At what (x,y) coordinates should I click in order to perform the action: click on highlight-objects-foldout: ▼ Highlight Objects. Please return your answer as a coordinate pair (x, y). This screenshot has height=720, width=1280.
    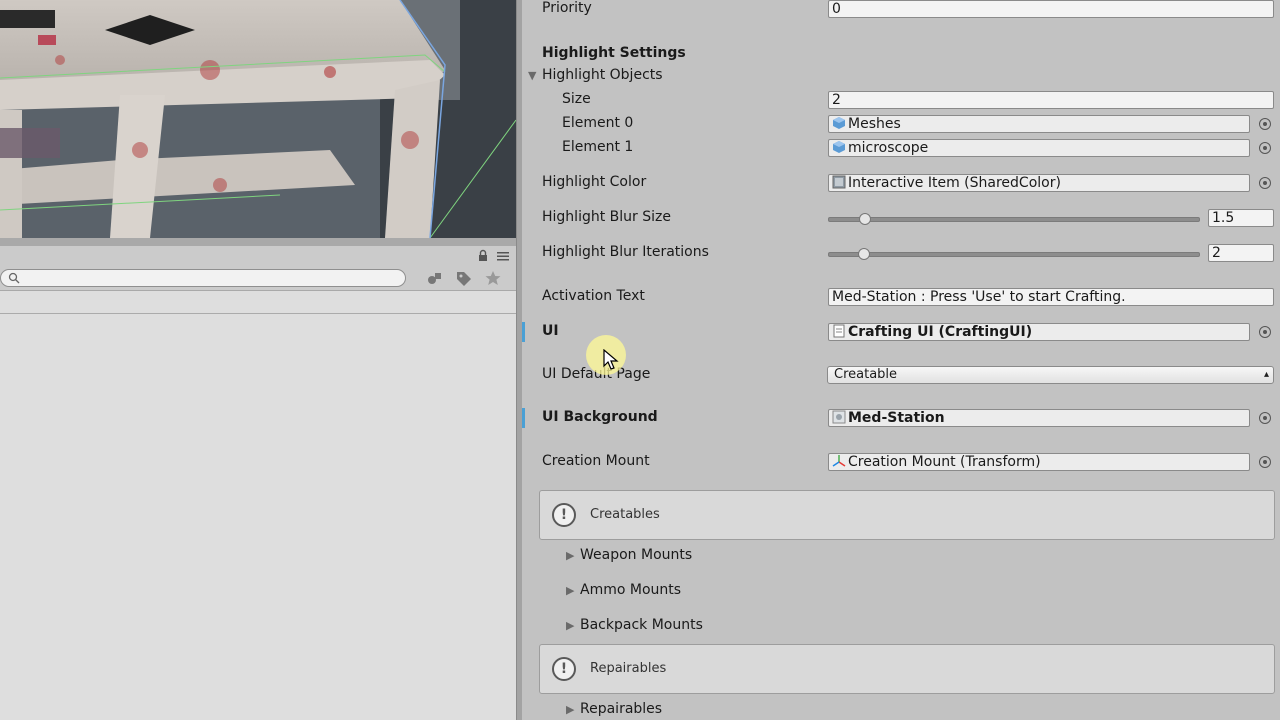
    Looking at the image, I should click on (595, 75).